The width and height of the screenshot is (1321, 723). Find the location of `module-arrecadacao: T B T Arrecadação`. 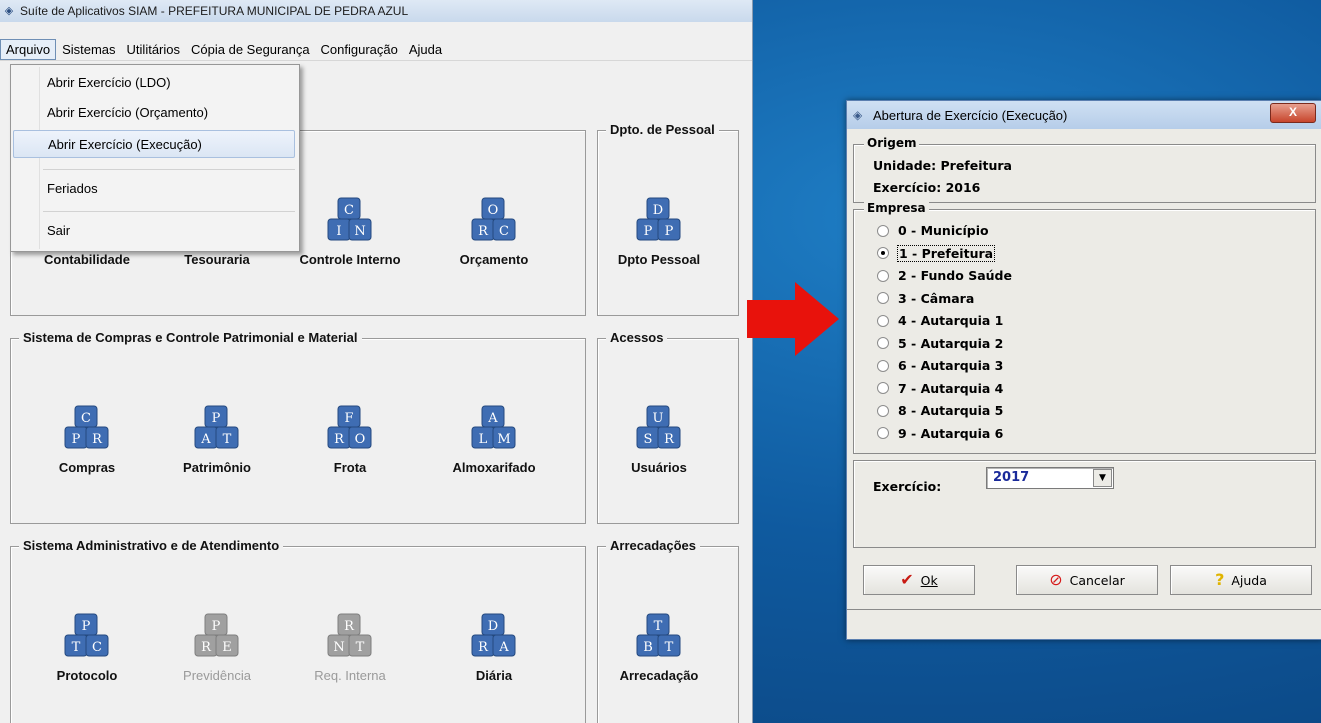

module-arrecadacao: T B T Arrecadação is located at coordinates (659, 647).